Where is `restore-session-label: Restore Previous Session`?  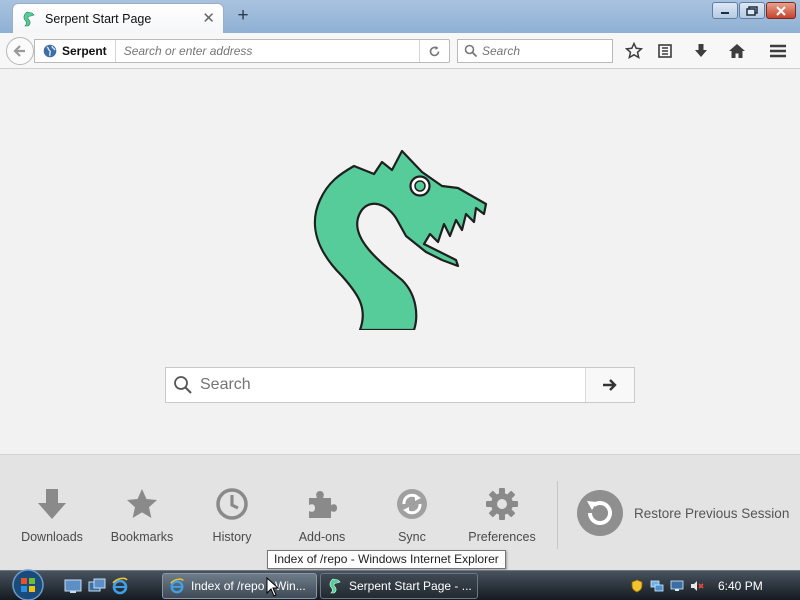
restore-session-label: Restore Previous Session is located at coordinates (712, 513).